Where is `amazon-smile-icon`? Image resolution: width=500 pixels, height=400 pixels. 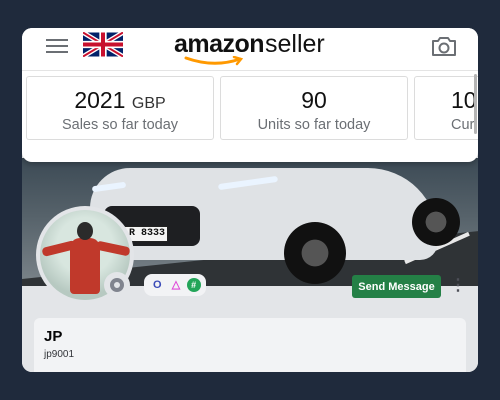
amazon-smile-icon is located at coordinates (214, 61).